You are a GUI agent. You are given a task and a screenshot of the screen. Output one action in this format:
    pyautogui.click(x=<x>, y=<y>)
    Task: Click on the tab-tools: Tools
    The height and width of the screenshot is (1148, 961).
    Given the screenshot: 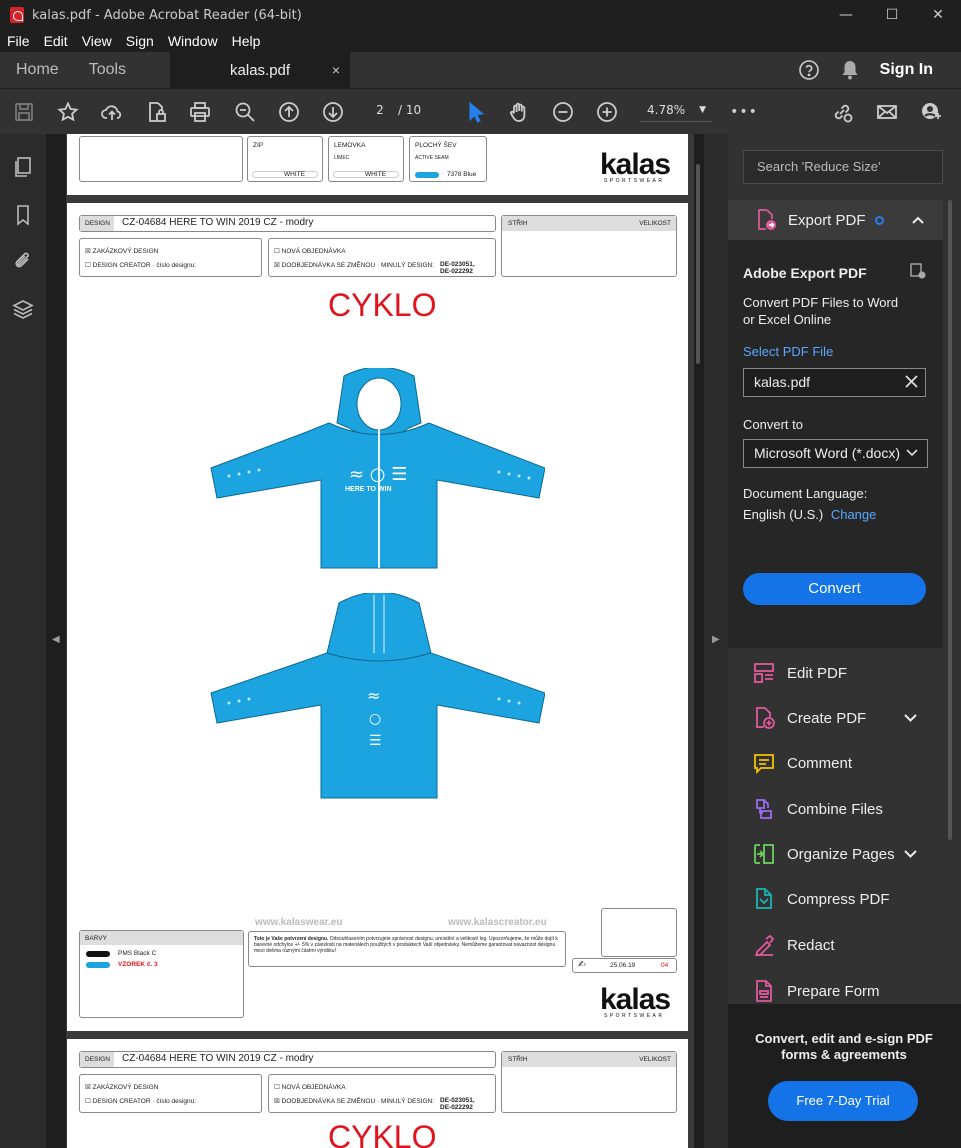 What is the action you would take?
    pyautogui.click(x=108, y=70)
    